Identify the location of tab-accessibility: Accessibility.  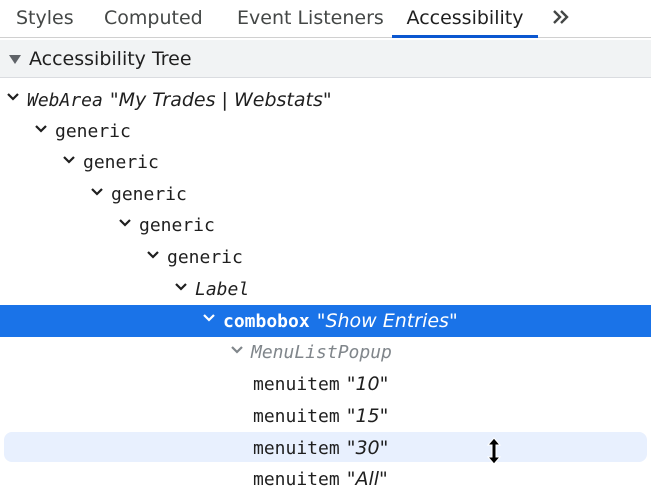
(465, 19).